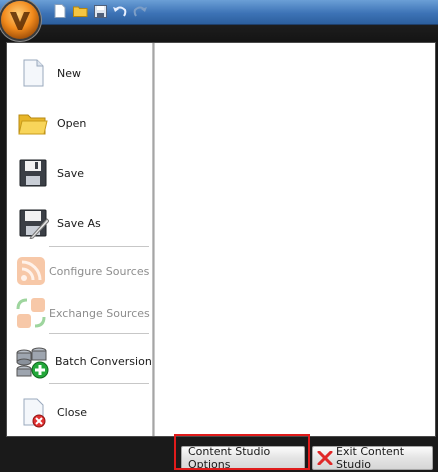 This screenshot has width=438, height=472. What do you see at coordinates (120, 11) in the screenshot?
I see `undo-icon` at bounding box center [120, 11].